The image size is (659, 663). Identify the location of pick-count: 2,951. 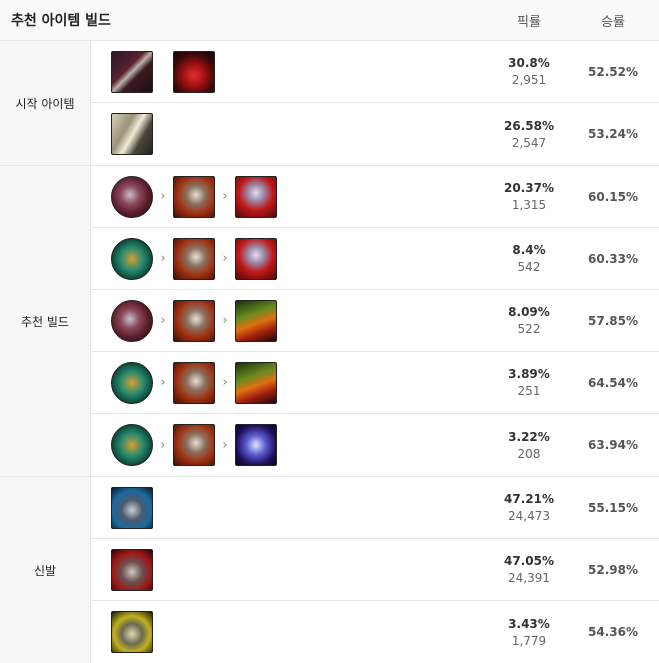
(529, 80).